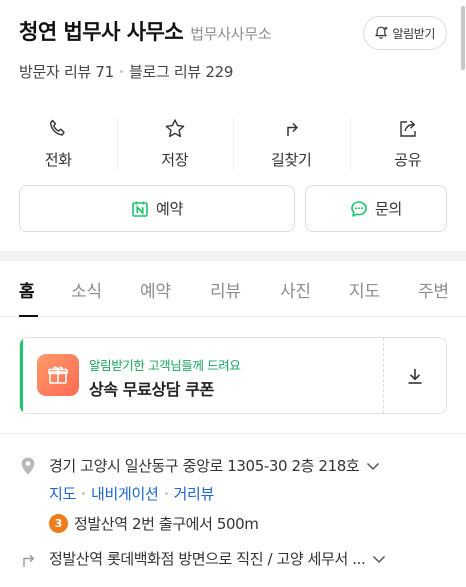  Describe the element at coordinates (175, 145) in the screenshot. I see `save-button: 저장` at that location.